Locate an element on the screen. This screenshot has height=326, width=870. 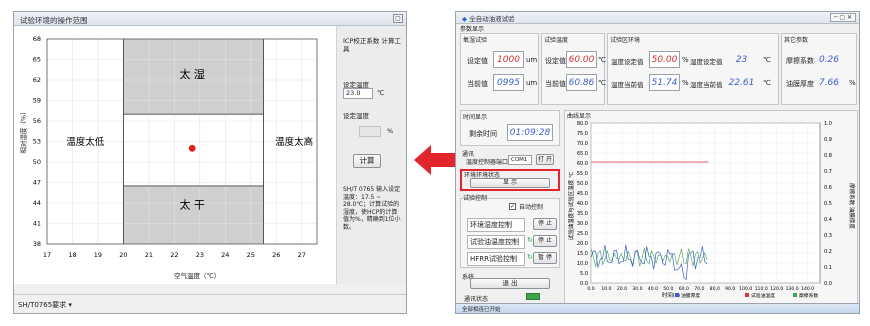
set-temp-input: 23.0 is located at coordinates (358, 93).